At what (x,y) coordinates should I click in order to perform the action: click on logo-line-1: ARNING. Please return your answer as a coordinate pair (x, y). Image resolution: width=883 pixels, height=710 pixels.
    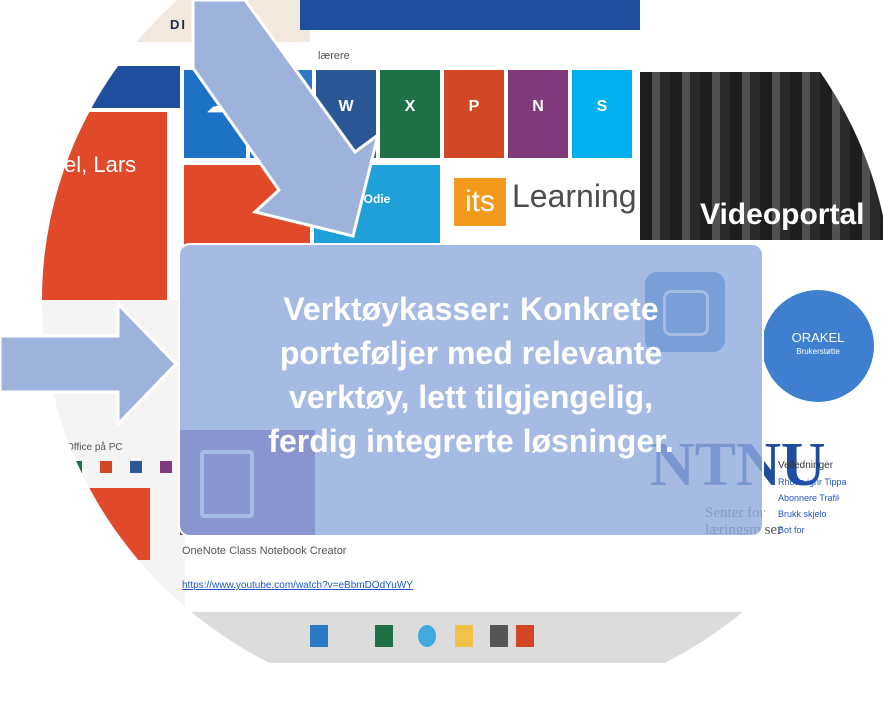
    Looking at the image, I should click on (27, 13).